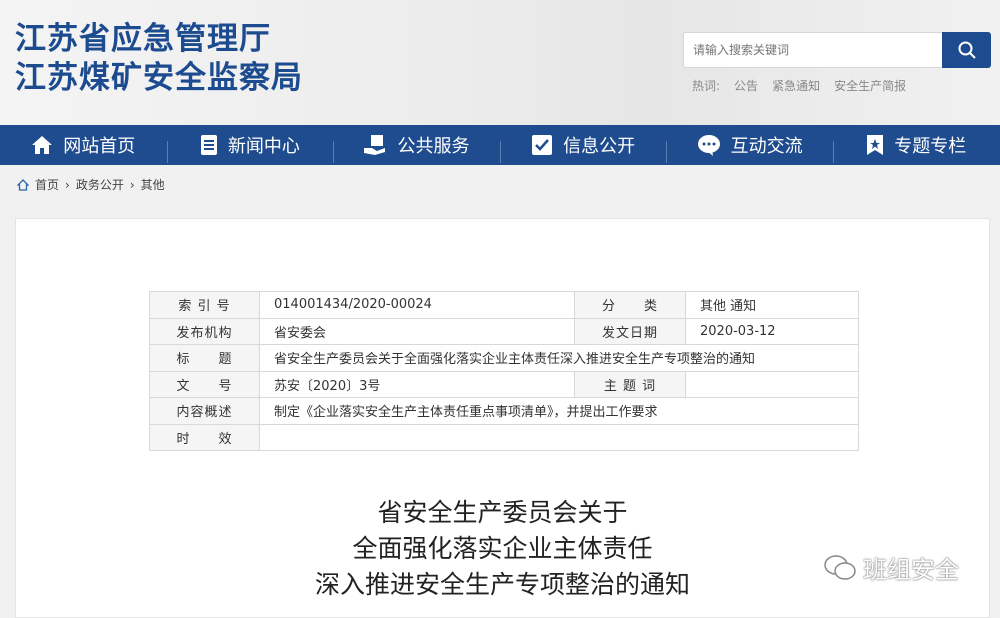  I want to click on nav-home: 网站首页, so click(83, 145).